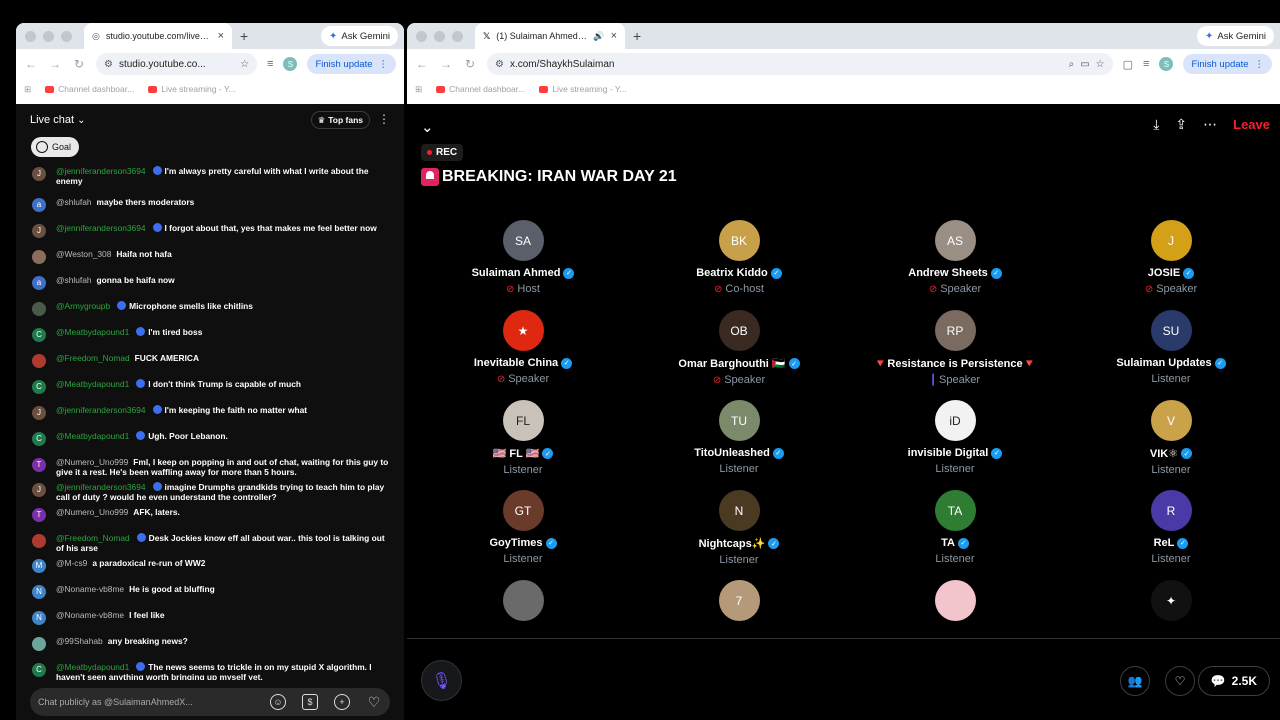 This screenshot has height=720, width=1280. Describe the element at coordinates (177, 64) in the screenshot. I see `address-bar: ⚙ studio.youtube.co... ☆` at that location.